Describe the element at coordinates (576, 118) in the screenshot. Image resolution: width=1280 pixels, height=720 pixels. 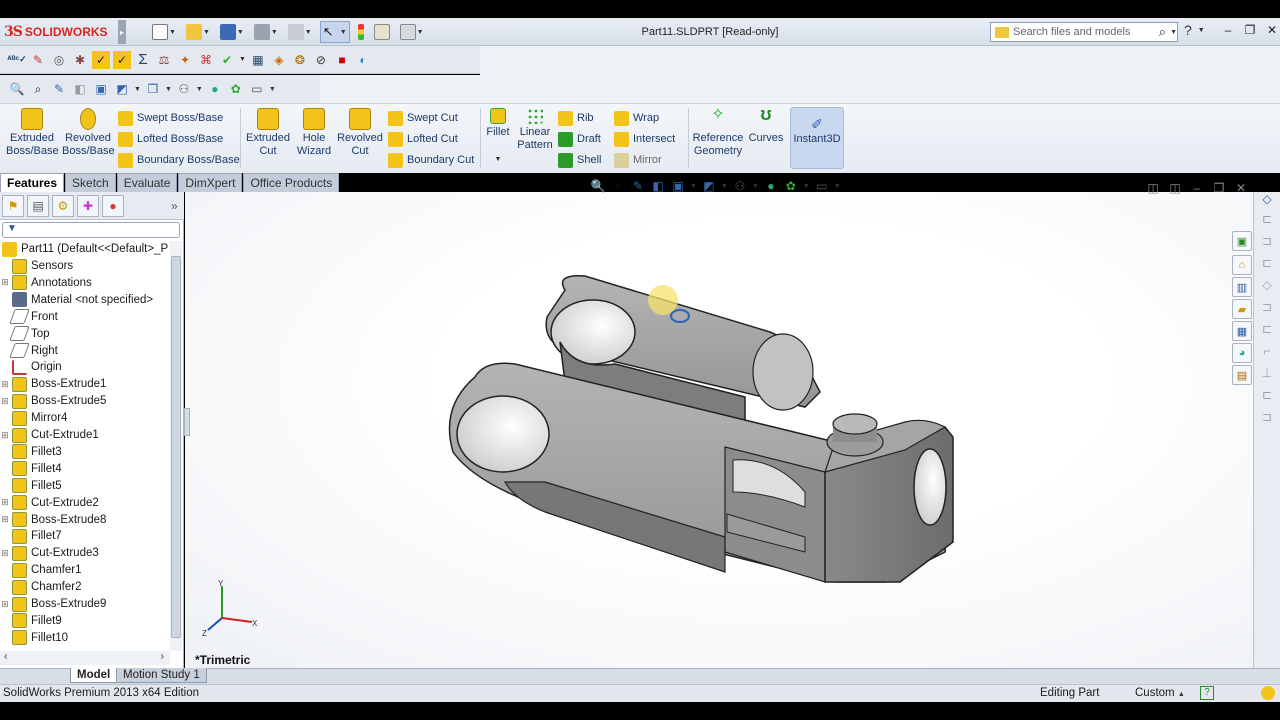
I see `rib-button: Rib` at that location.